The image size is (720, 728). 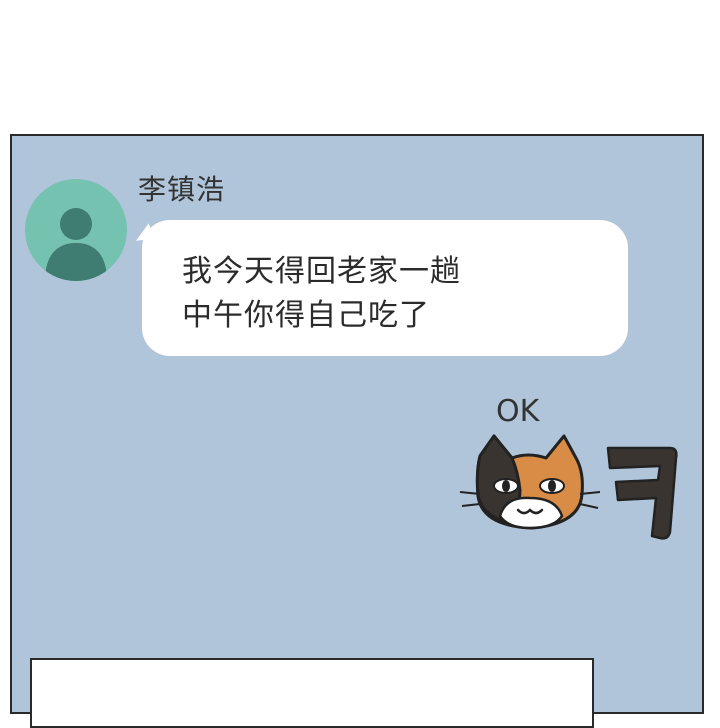 What do you see at coordinates (517, 411) in the screenshot?
I see `reply-message: OK` at bounding box center [517, 411].